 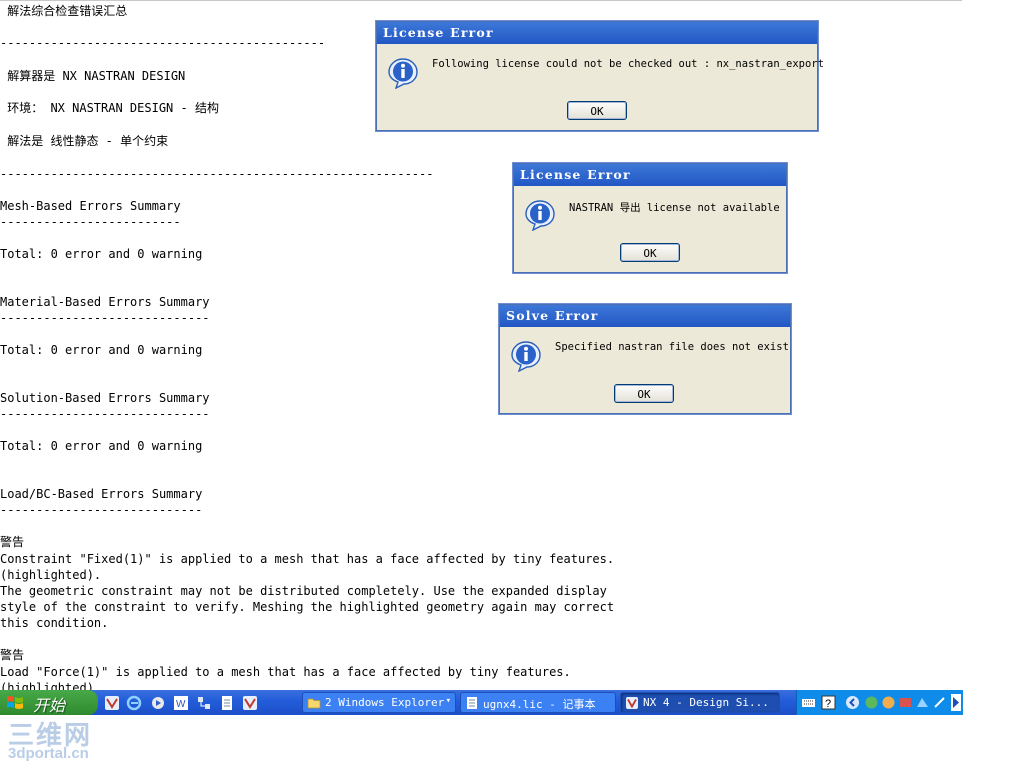 What do you see at coordinates (93, 76) in the screenshot?
I see `solver-line: 解算器是 NX NASTRAN DESIGN` at bounding box center [93, 76].